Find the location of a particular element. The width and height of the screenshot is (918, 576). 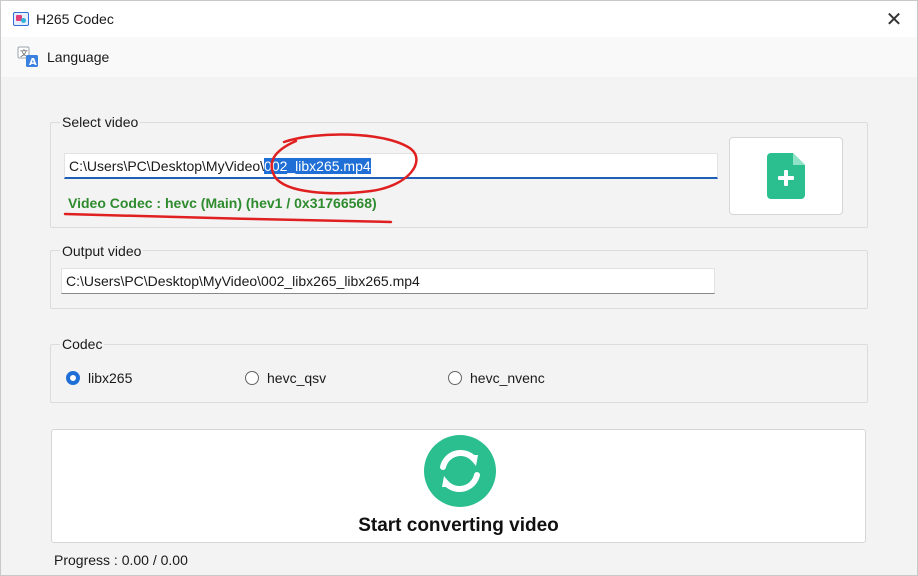

add-video-button is located at coordinates (786, 176).